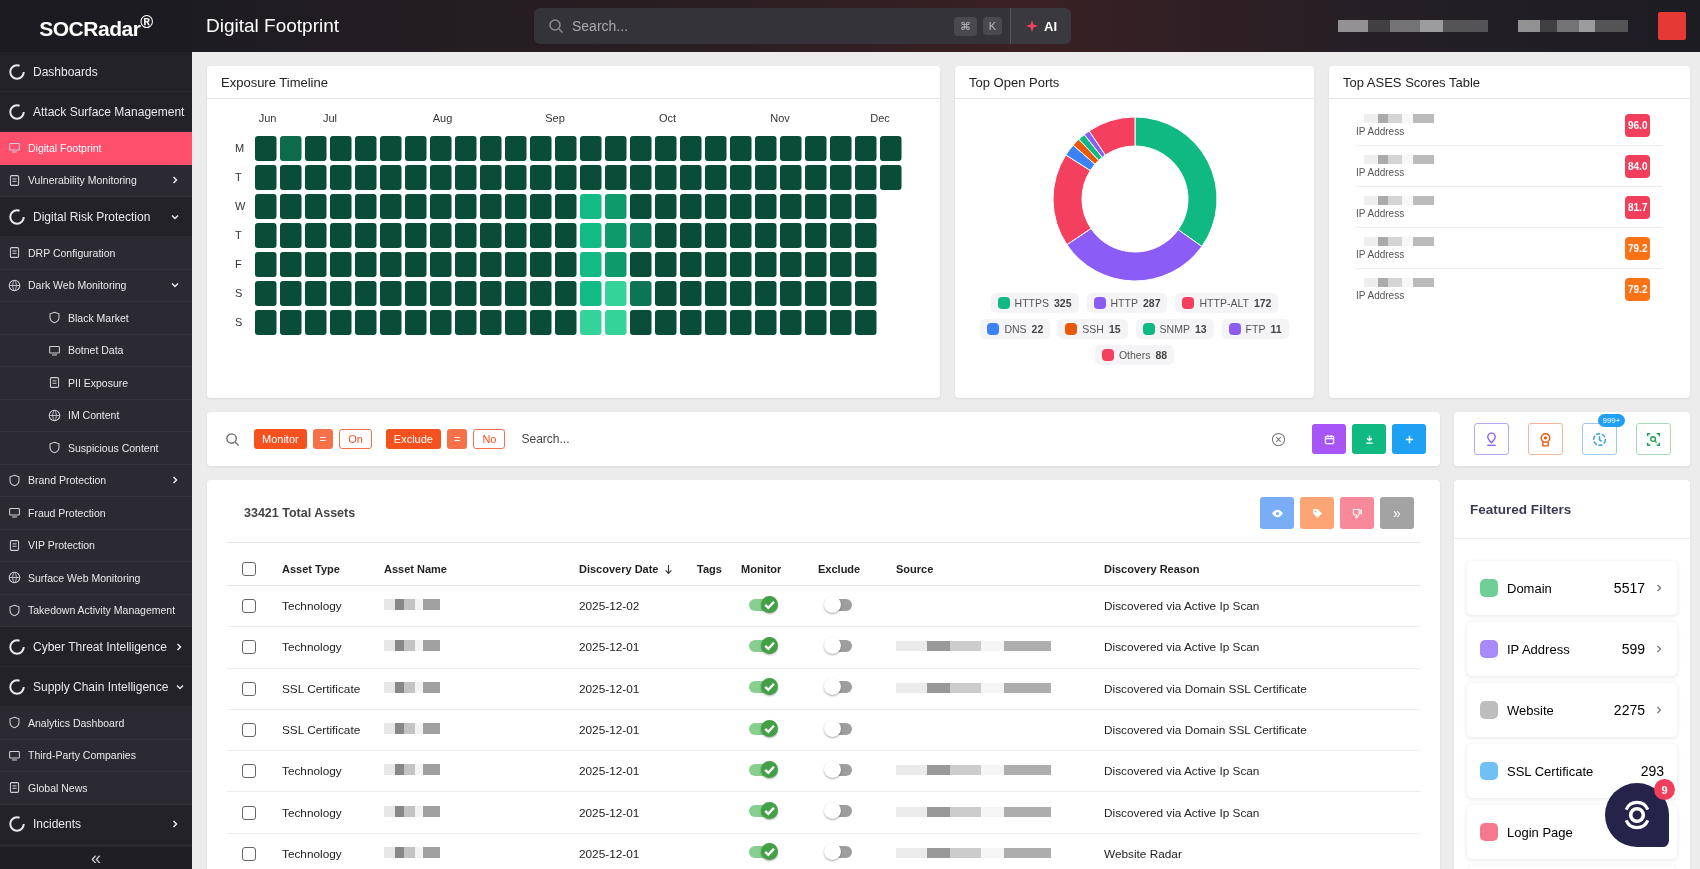 The image size is (1700, 869). Describe the element at coordinates (880, 118) in the screenshot. I see `month-label: Dec` at that location.